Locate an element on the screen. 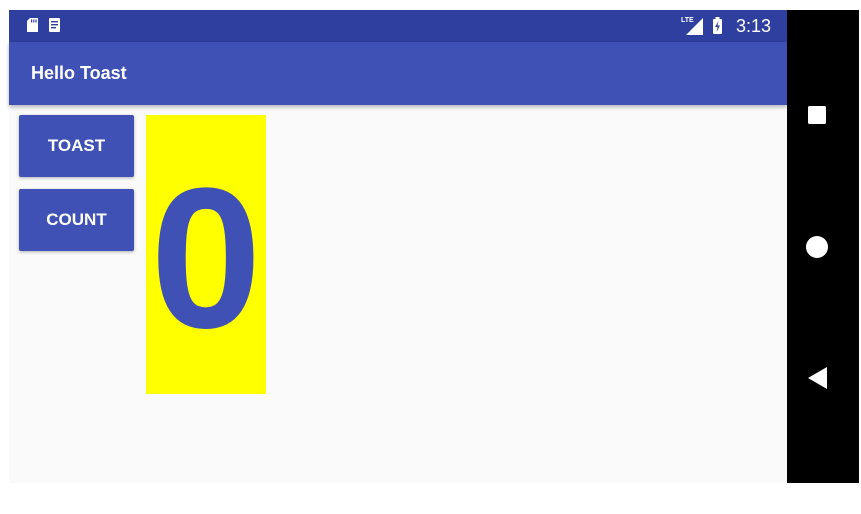  battery-charging-icon is located at coordinates (717, 25).